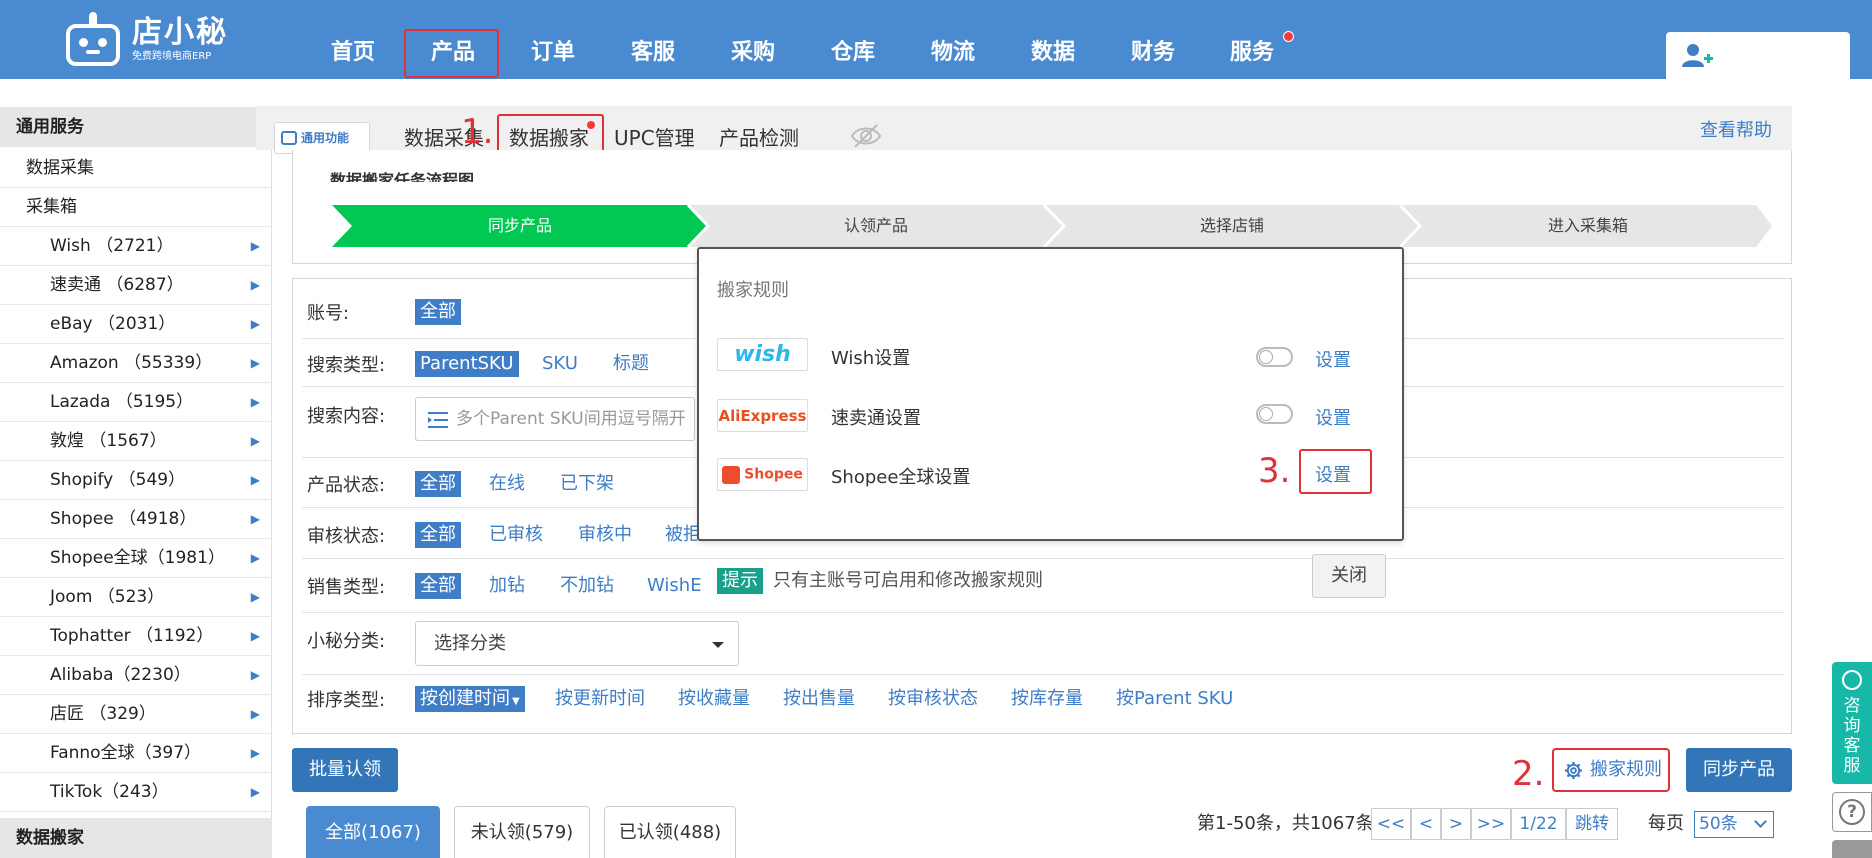 The height and width of the screenshot is (858, 1872). What do you see at coordinates (674, 586) in the screenshot?
I see `sale-type-wishe: WishE` at bounding box center [674, 586].